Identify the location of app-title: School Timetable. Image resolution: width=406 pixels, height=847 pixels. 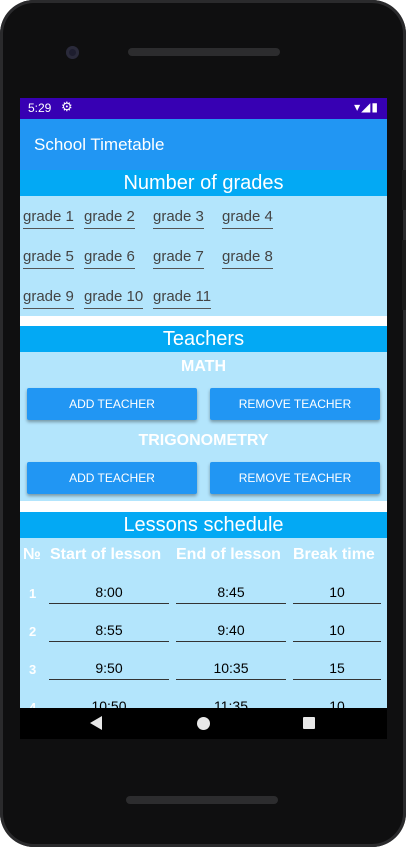
(99, 144).